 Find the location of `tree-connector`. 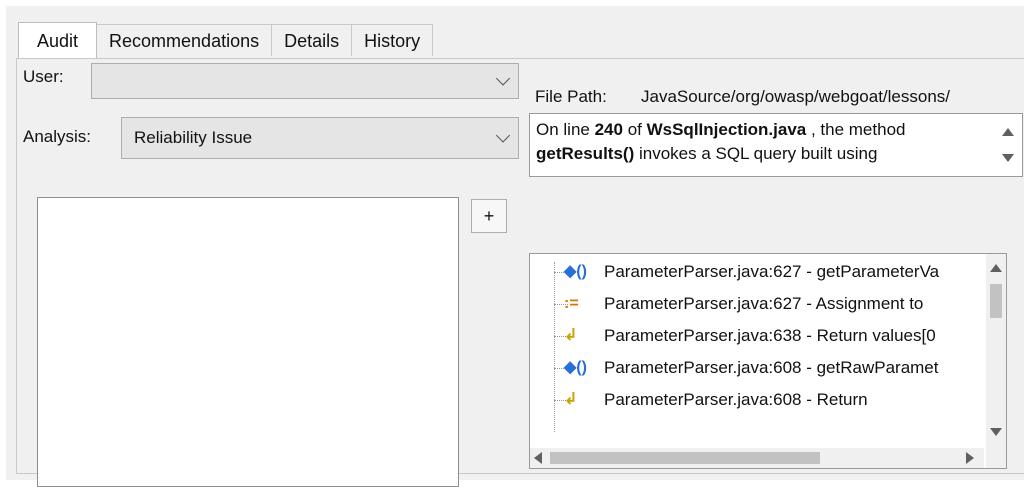

tree-connector is located at coordinates (554, 347).